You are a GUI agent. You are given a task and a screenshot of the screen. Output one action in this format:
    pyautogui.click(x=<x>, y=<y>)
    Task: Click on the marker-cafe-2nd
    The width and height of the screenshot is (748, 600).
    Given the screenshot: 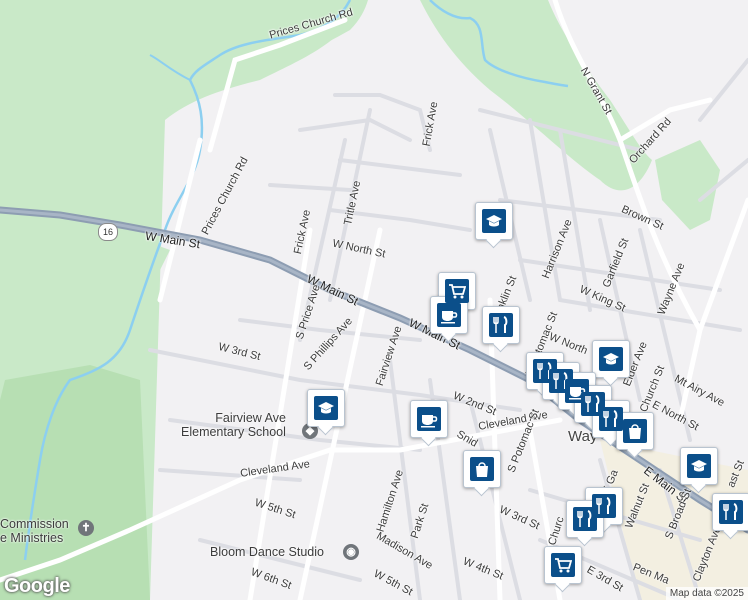 What is the action you would take?
    pyautogui.click(x=429, y=419)
    